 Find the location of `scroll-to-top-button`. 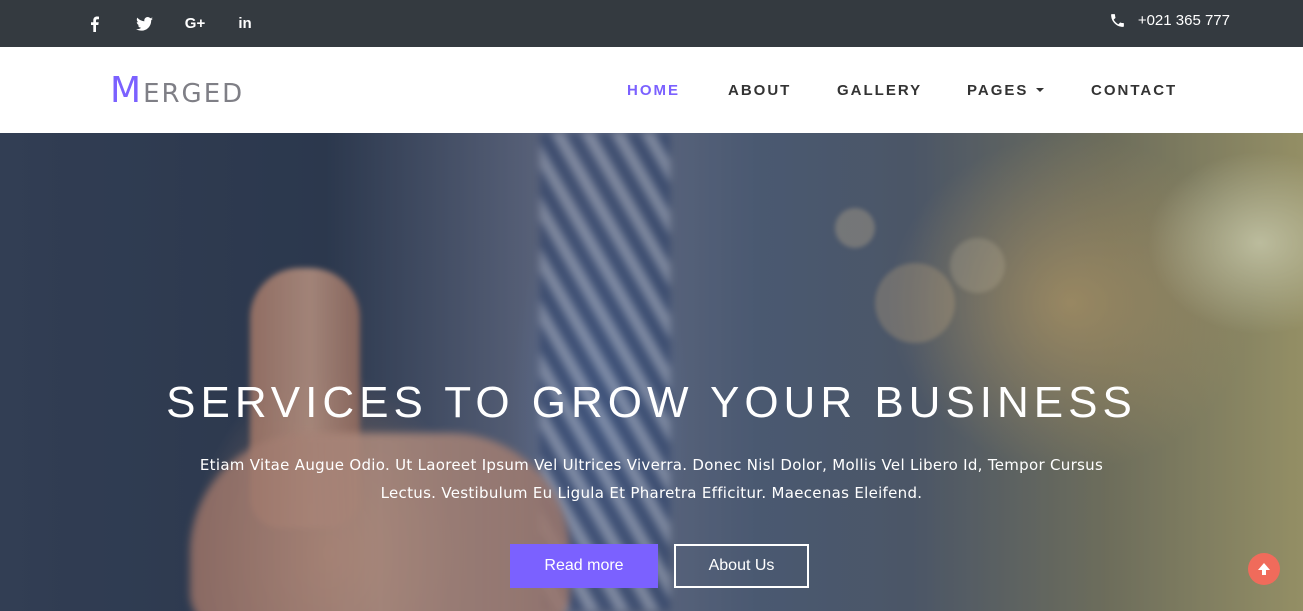

scroll-to-top-button is located at coordinates (1264, 569).